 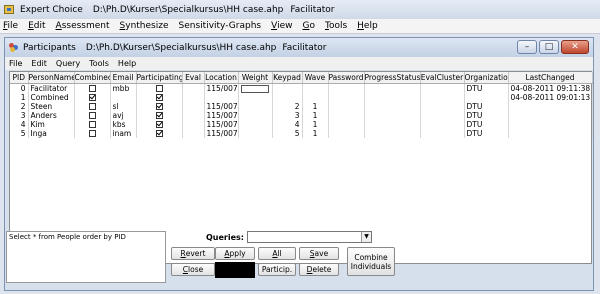 What do you see at coordinates (287, 78) in the screenshot?
I see `column-header-keypad: Keypad` at bounding box center [287, 78].